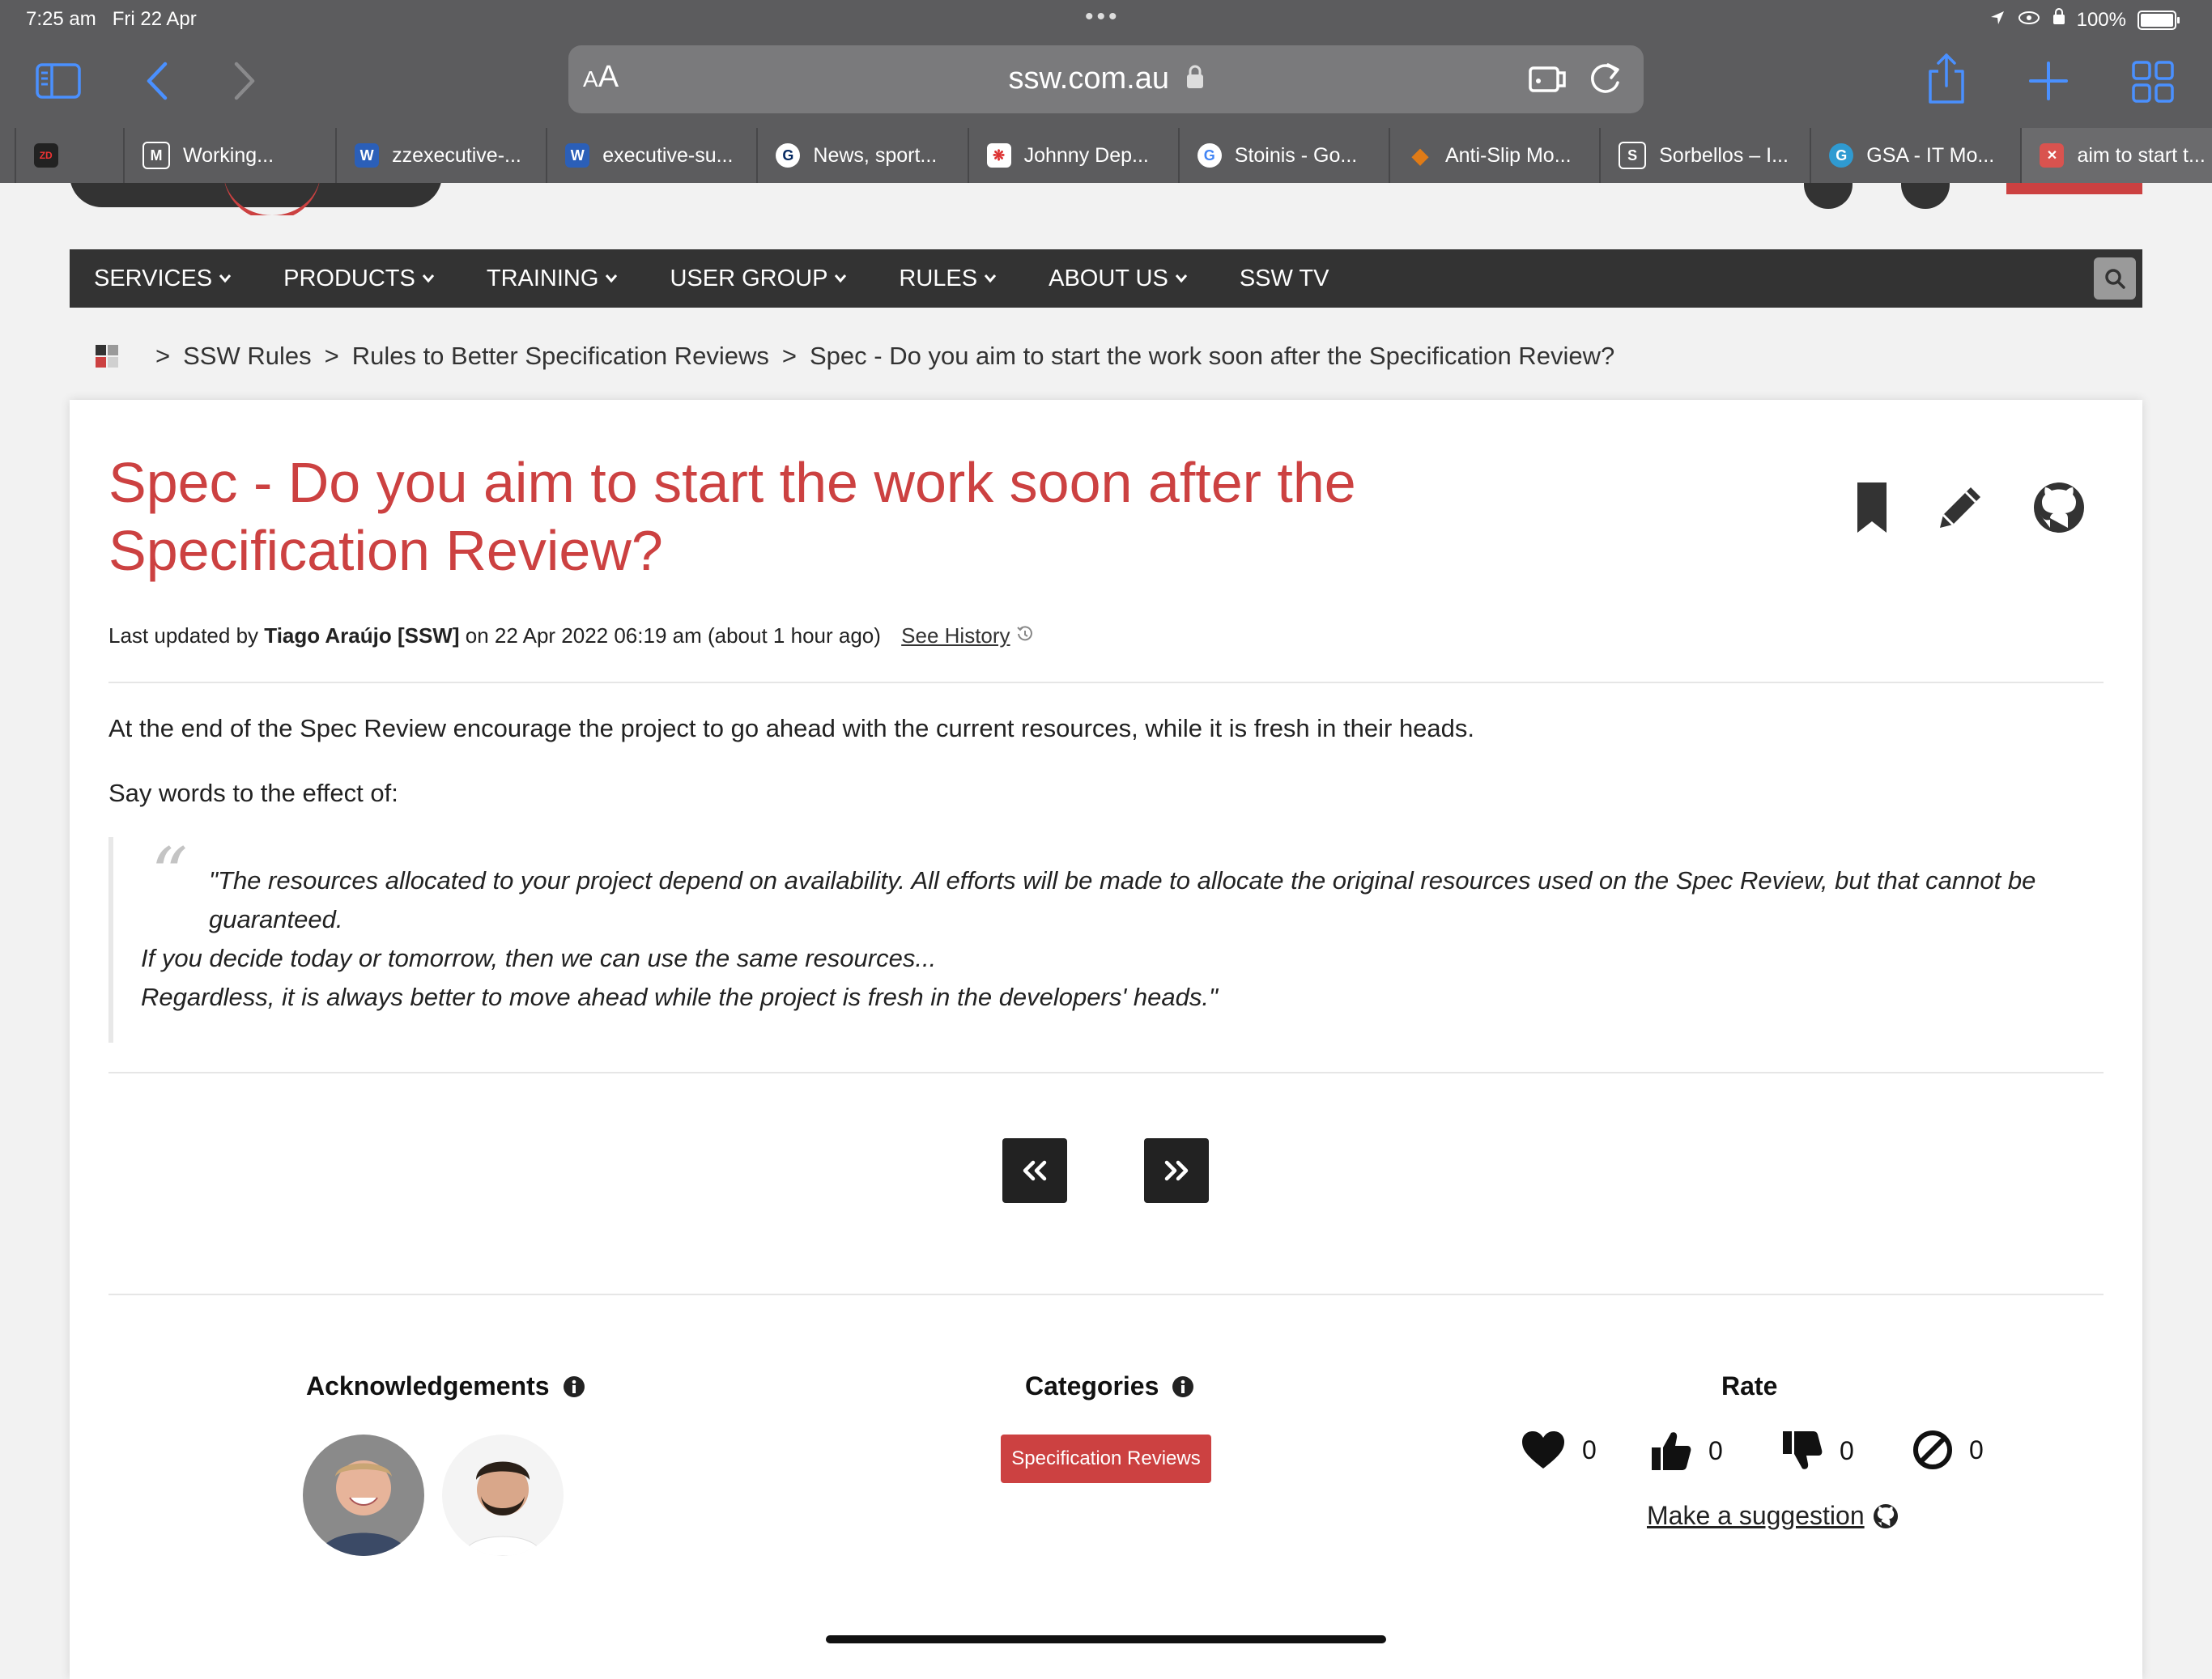 This screenshot has width=2212, height=1679. What do you see at coordinates (272, 199) in the screenshot?
I see `ssw-logo-swoosh` at bounding box center [272, 199].